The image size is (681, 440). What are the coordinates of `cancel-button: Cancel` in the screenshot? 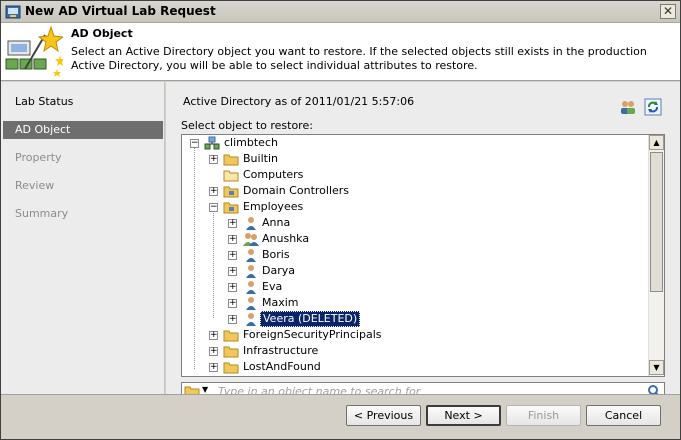 It's located at (623, 415).